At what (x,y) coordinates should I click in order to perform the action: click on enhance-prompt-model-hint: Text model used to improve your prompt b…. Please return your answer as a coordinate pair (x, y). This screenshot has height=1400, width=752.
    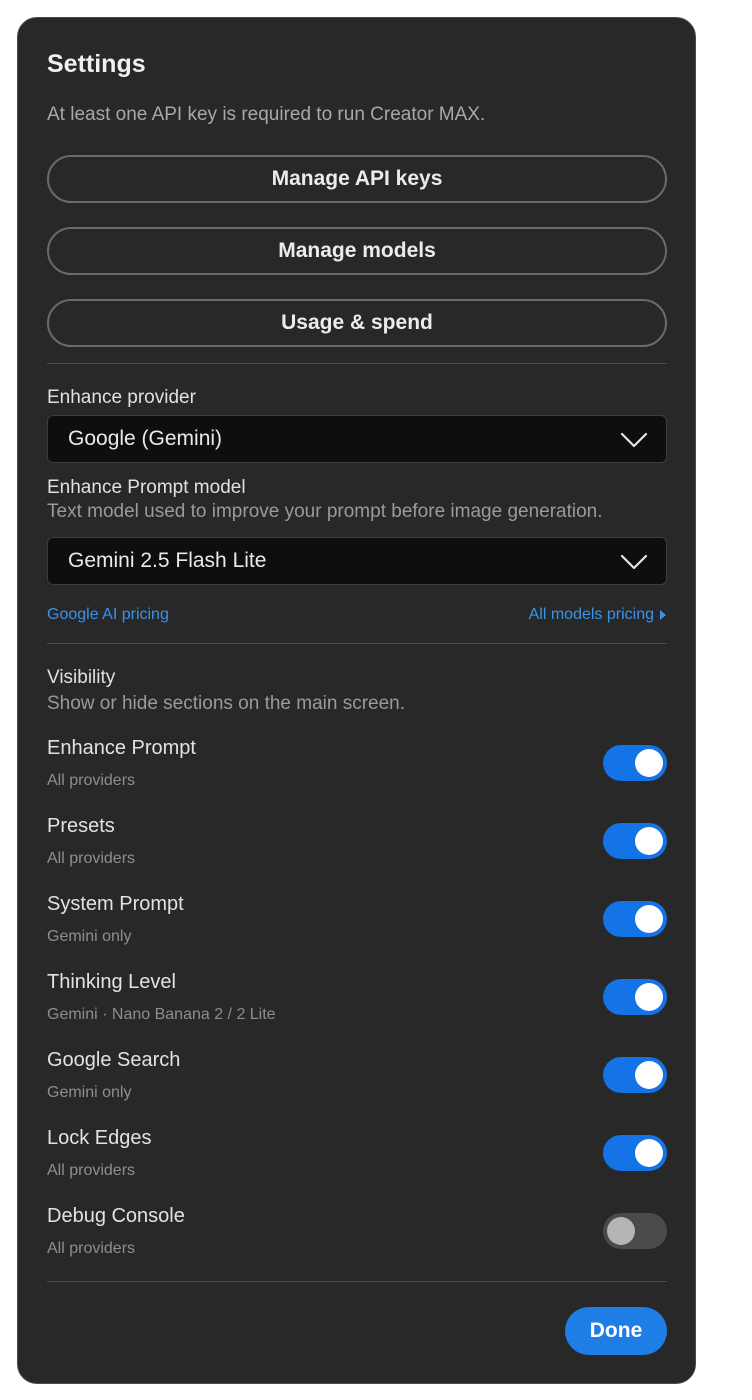
    Looking at the image, I should click on (325, 511).